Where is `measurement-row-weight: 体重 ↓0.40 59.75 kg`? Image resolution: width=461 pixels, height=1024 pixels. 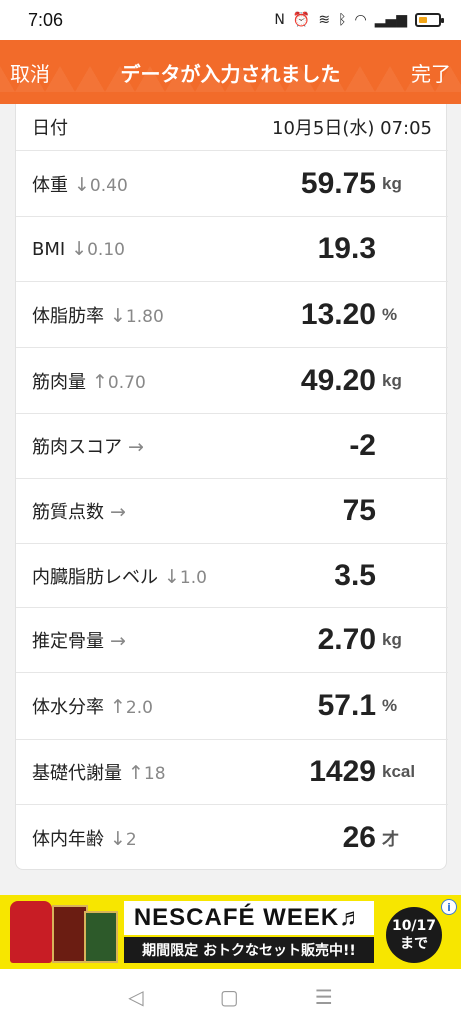
measurement-row-weight: 体重 ↓0.40 59.75 kg is located at coordinates (232, 184).